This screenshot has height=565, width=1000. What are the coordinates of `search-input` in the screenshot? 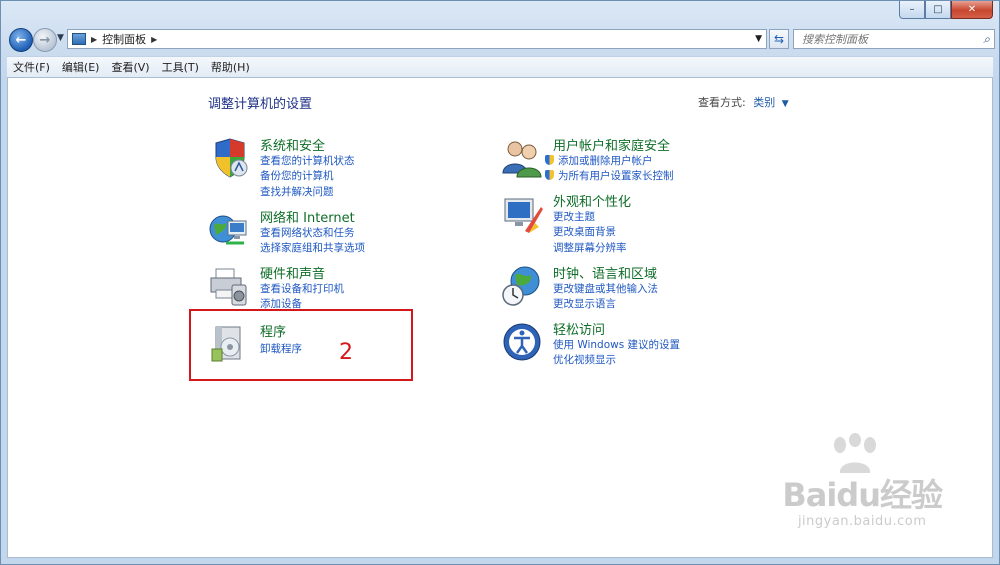 It's located at (887, 39).